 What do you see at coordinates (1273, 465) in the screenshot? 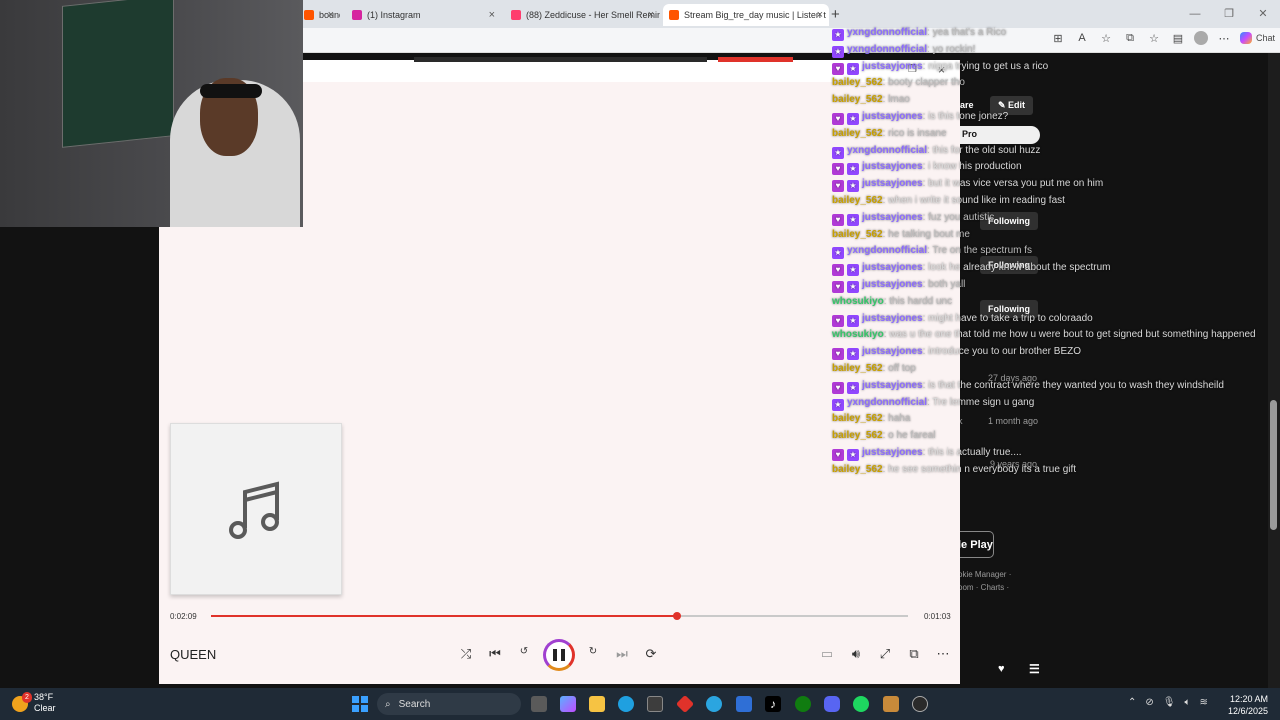
I see `scrollbar-thumb` at bounding box center [1273, 465].